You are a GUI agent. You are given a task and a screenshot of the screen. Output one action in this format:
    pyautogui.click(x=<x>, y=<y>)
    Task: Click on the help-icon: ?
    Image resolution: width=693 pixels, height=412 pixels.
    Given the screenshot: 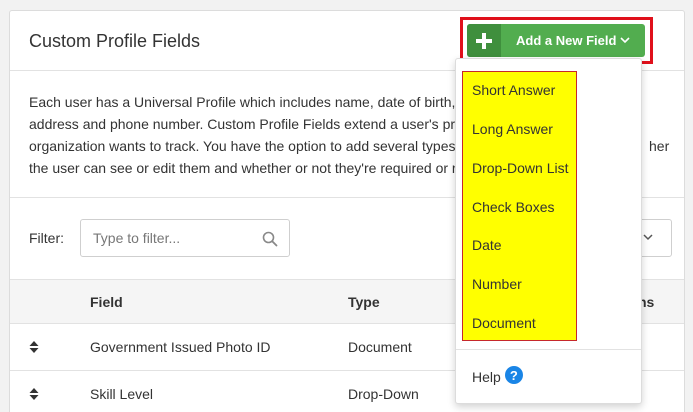 What is the action you would take?
    pyautogui.click(x=513, y=375)
    